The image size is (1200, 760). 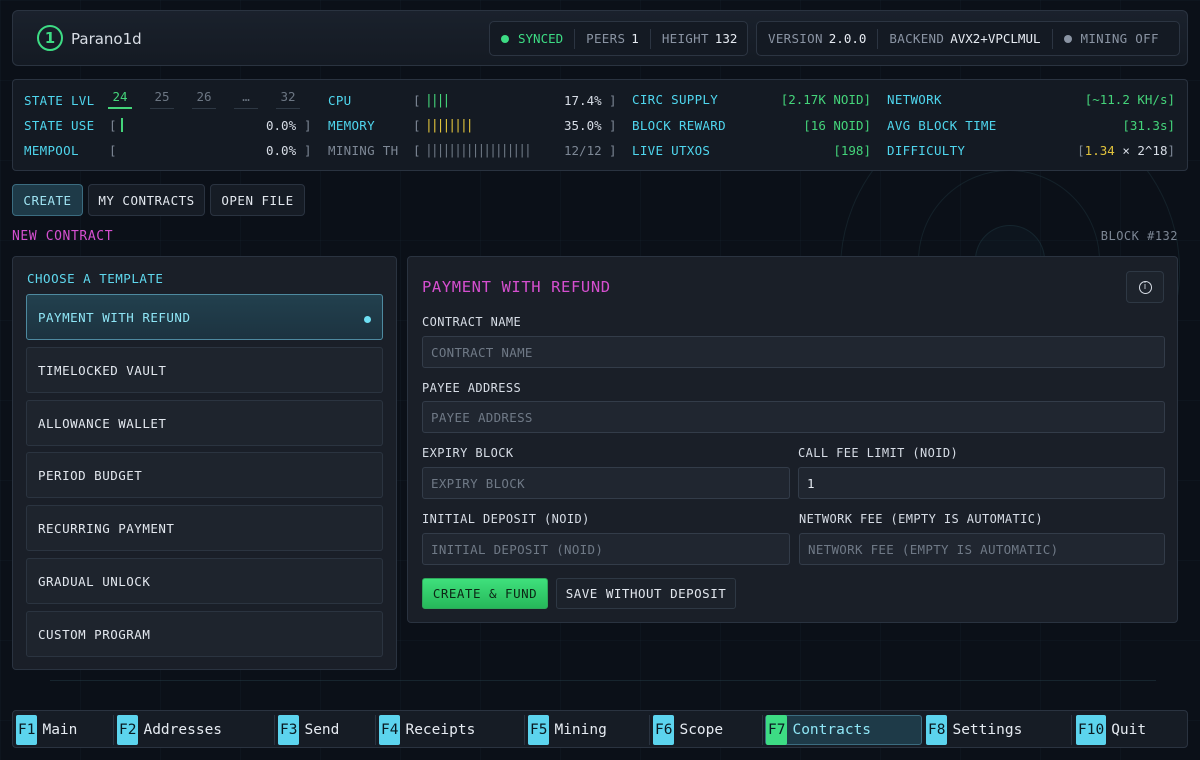 What do you see at coordinates (1171, 150) in the screenshot?
I see `difficulty-bracket-close: ]` at bounding box center [1171, 150].